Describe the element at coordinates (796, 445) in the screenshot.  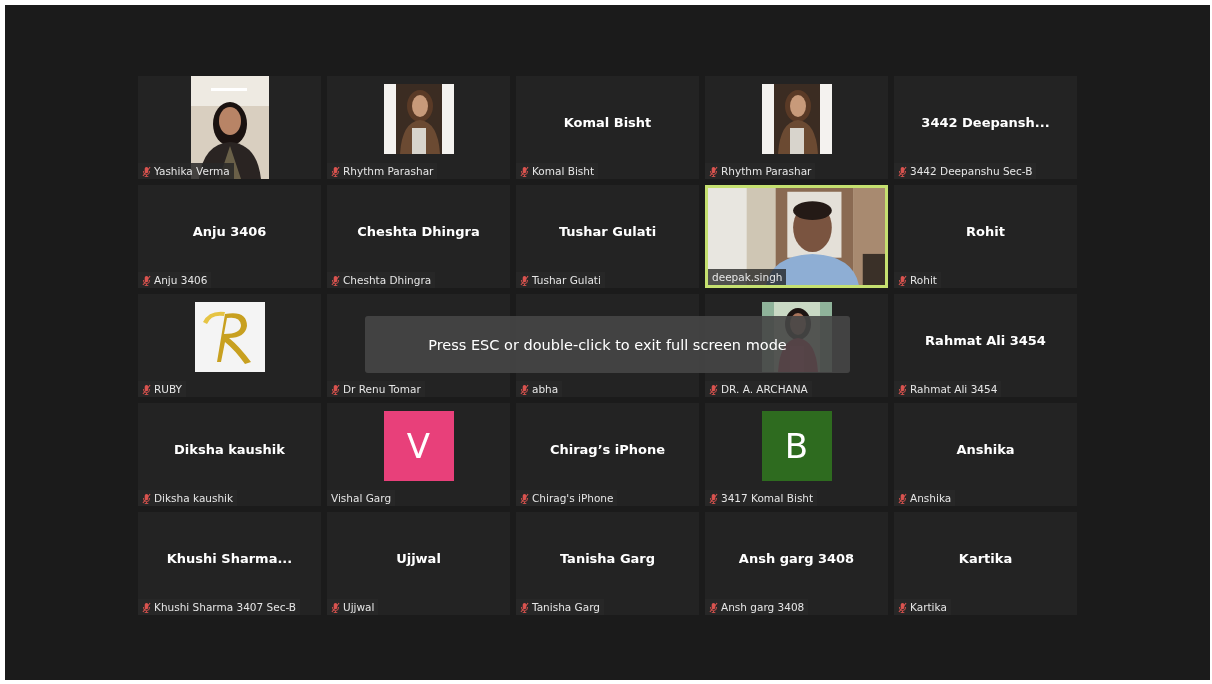
I see `avatar: B` at that location.